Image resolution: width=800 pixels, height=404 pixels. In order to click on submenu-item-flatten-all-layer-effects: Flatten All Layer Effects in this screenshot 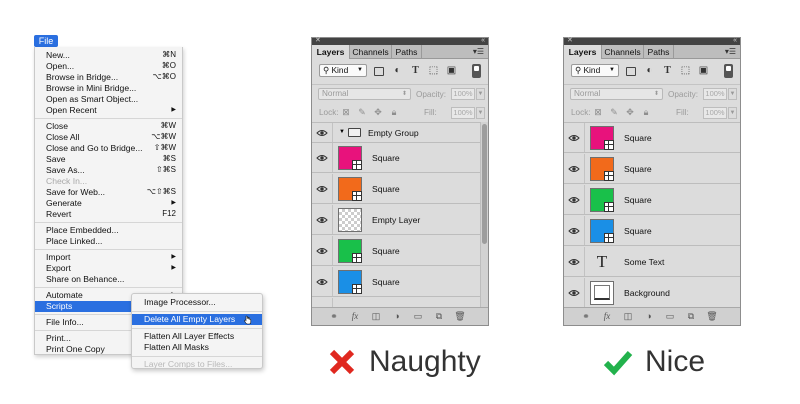, I will do `click(197, 336)`.